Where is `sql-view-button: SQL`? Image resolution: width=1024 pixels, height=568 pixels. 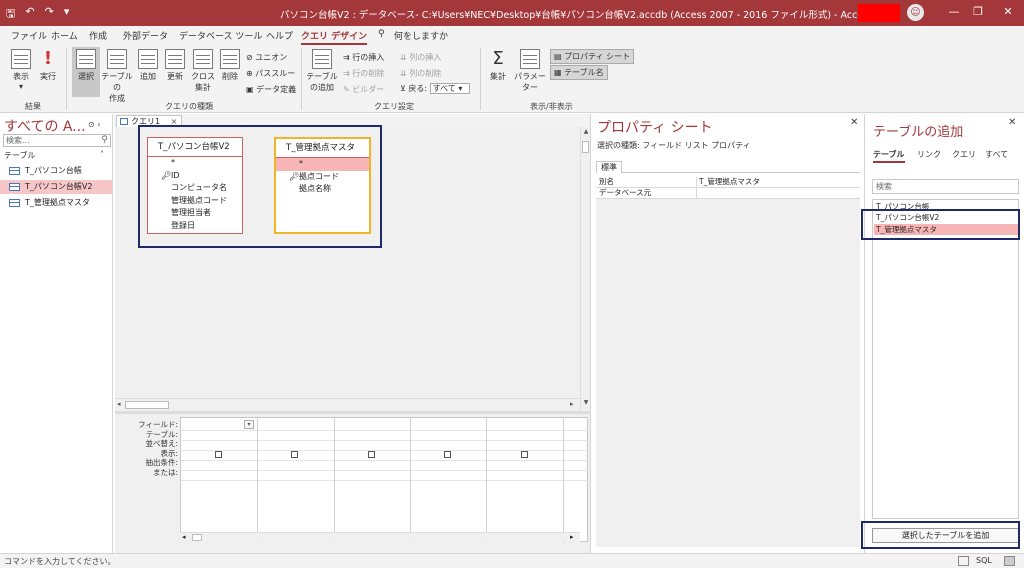
sql-view-button: SQL is located at coordinates (984, 560).